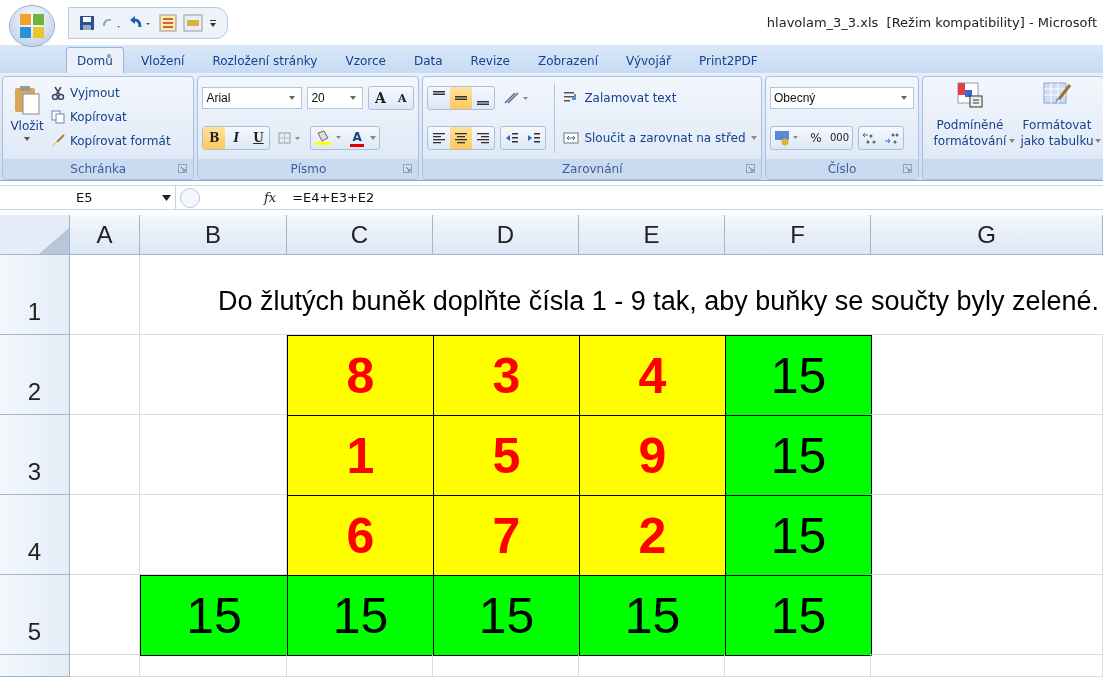  I want to click on wrap-text-button: Zalamovat text, so click(660, 98).